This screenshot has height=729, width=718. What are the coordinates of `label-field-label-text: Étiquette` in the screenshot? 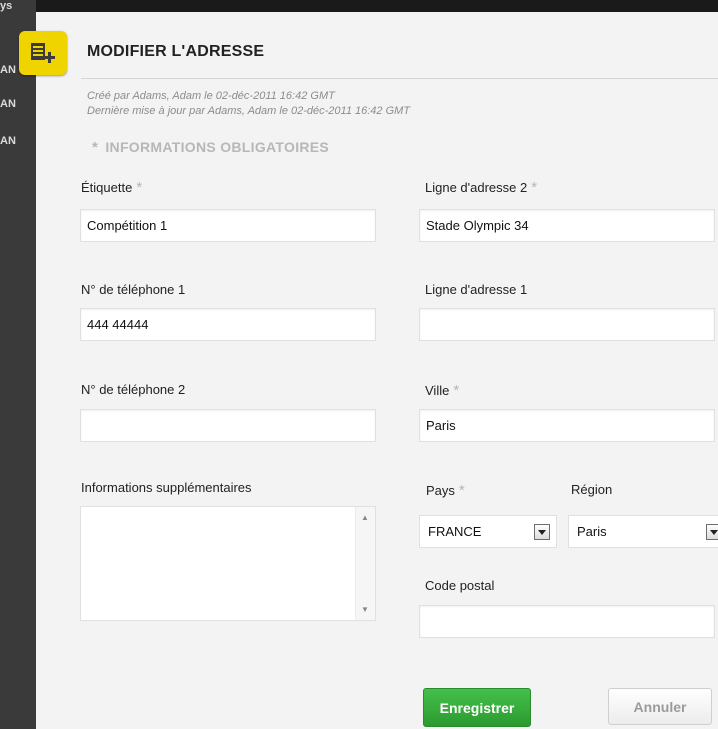 It's located at (107, 187).